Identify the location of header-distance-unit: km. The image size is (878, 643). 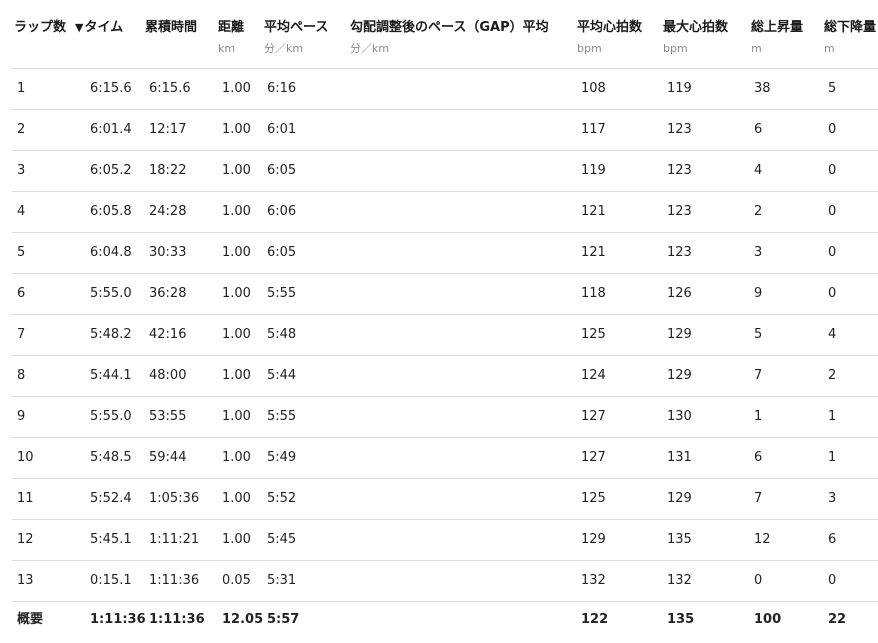
(227, 48).